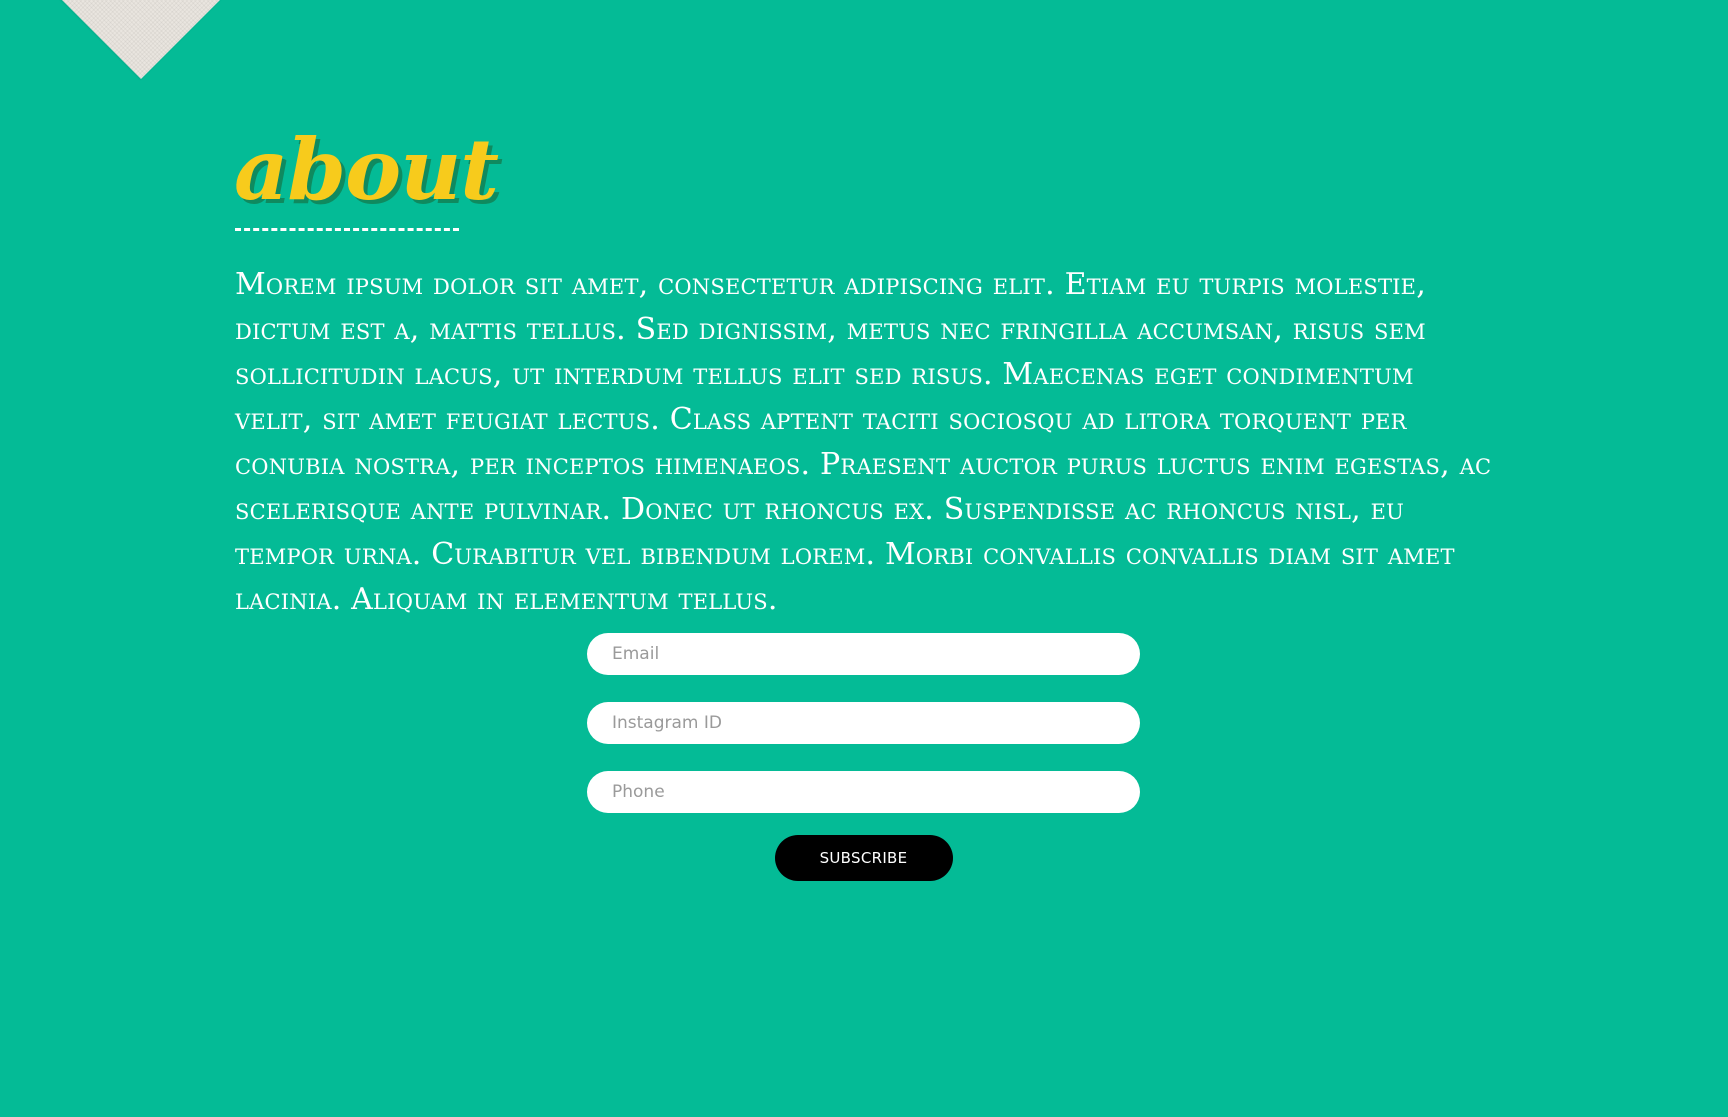  Describe the element at coordinates (141, 39) in the screenshot. I see `decorative-paper-tab` at that location.